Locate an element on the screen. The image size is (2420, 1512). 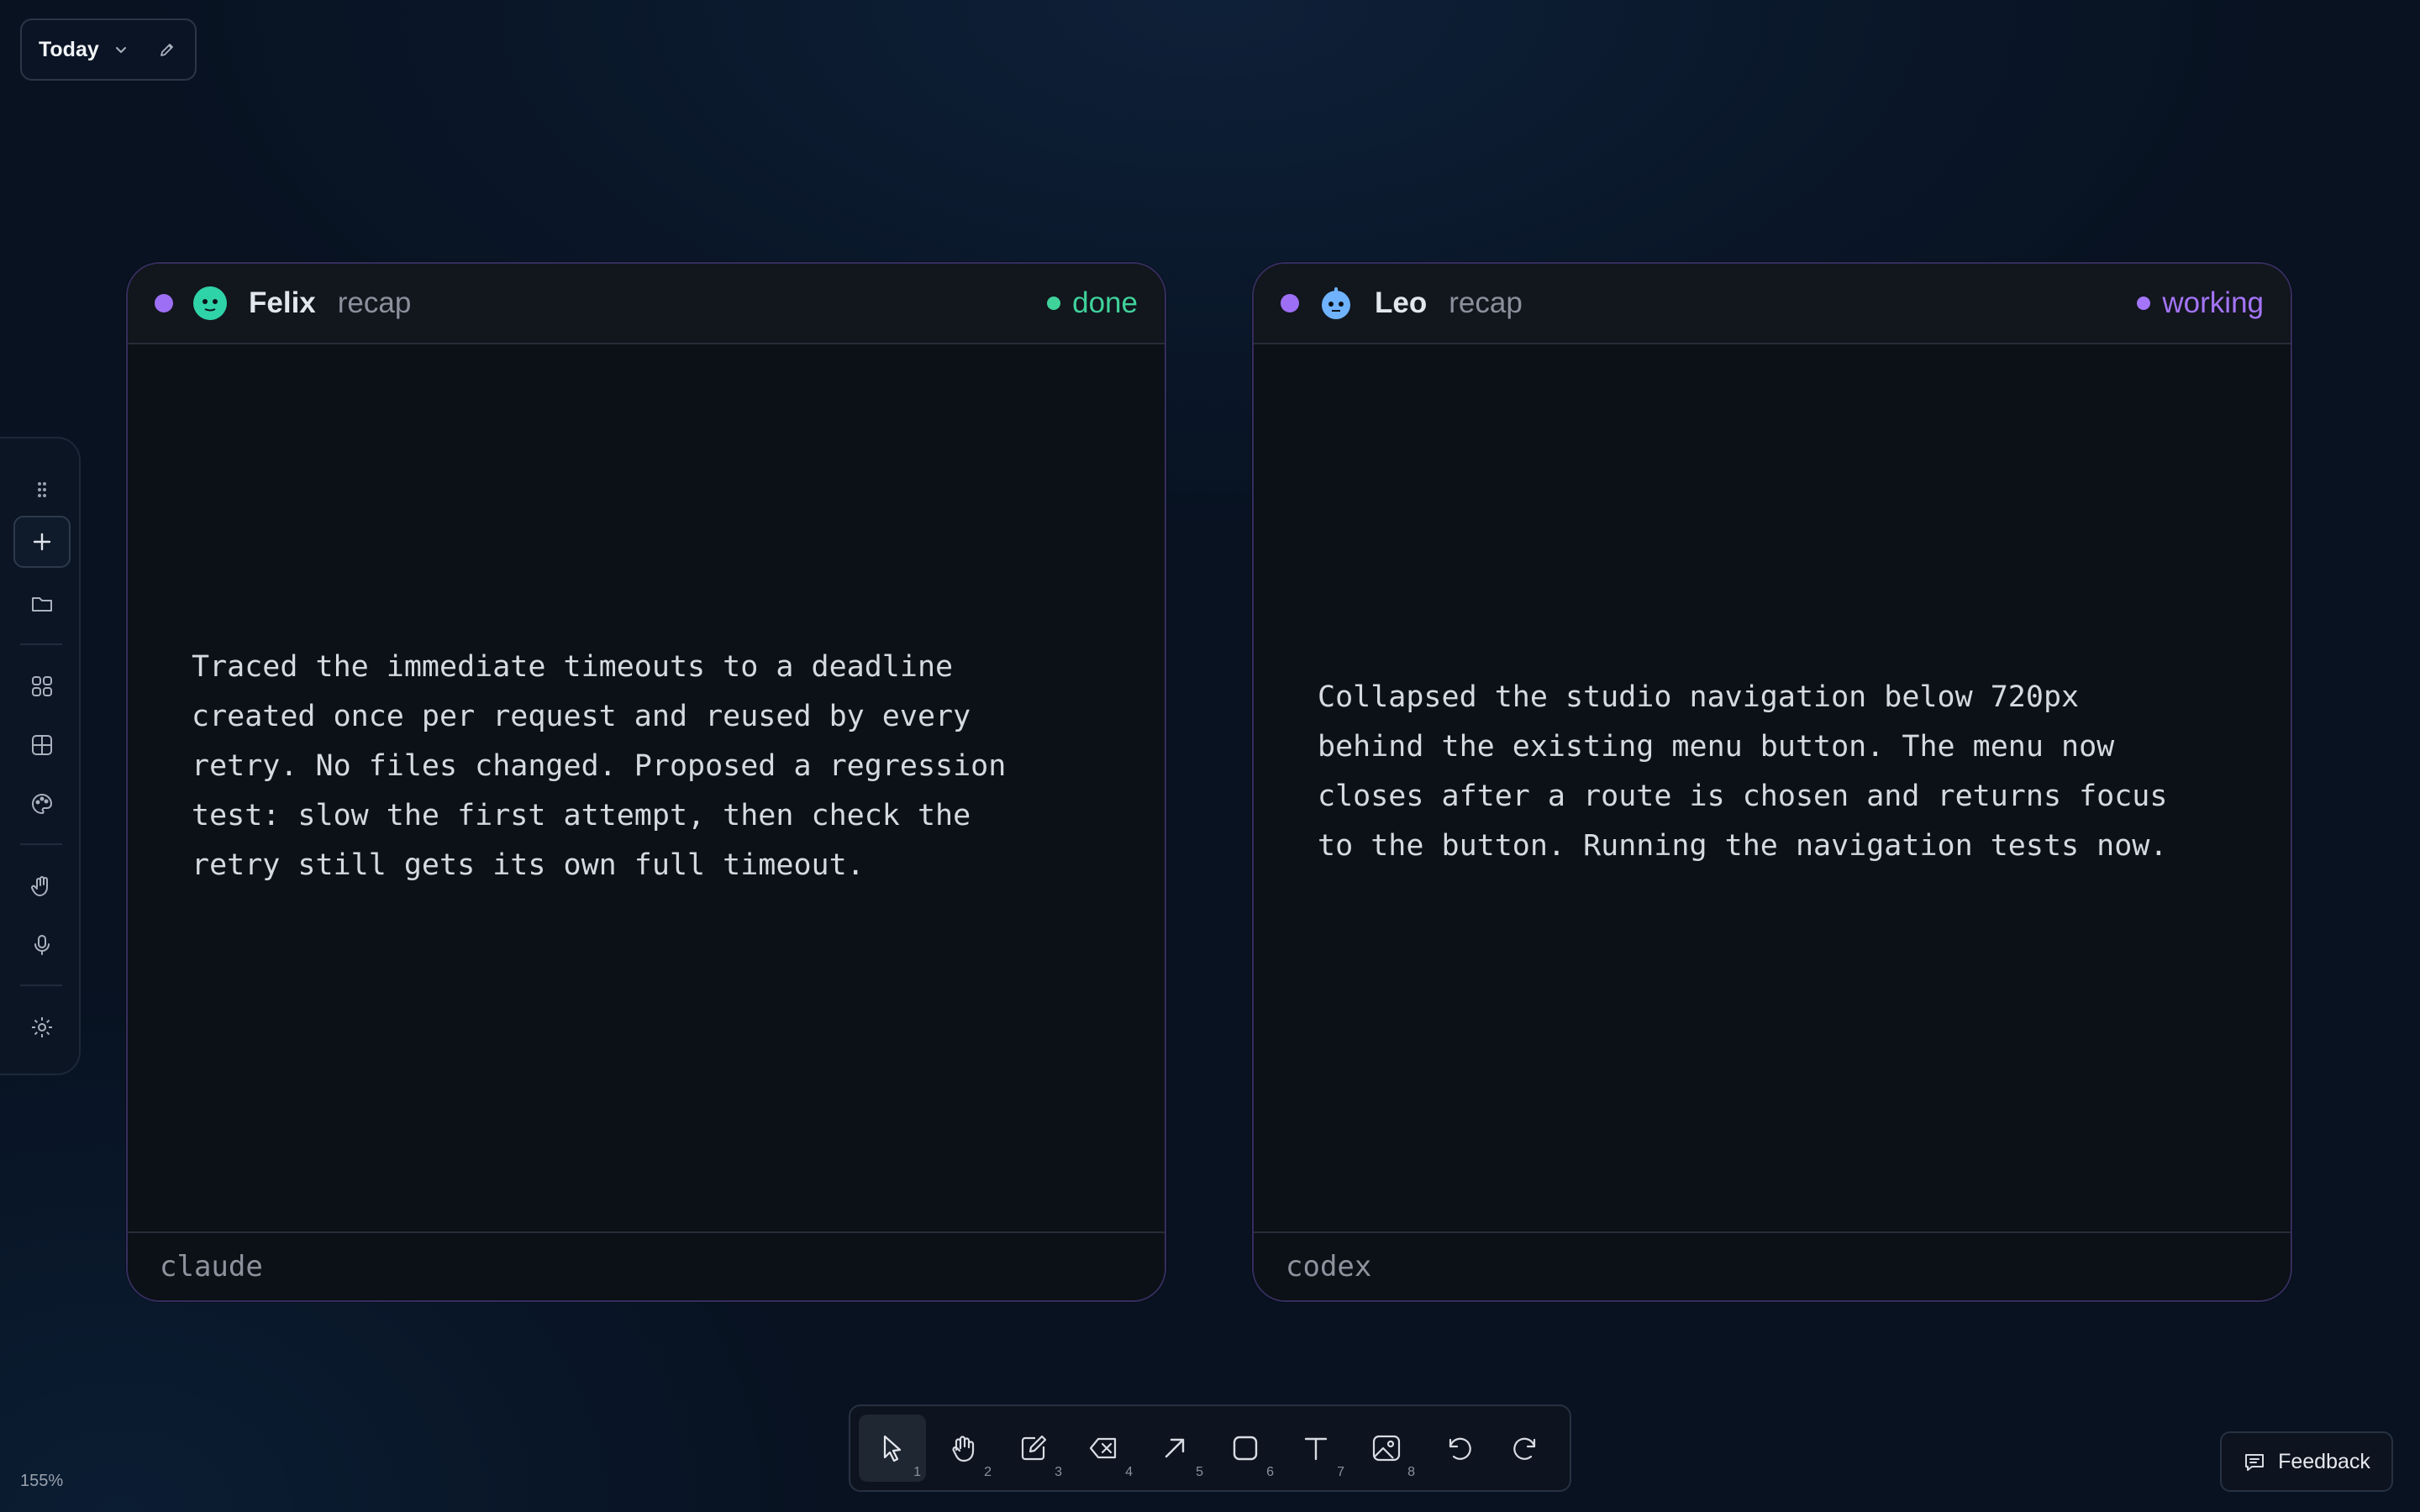
image-tool: 8 is located at coordinates (1386, 1448).